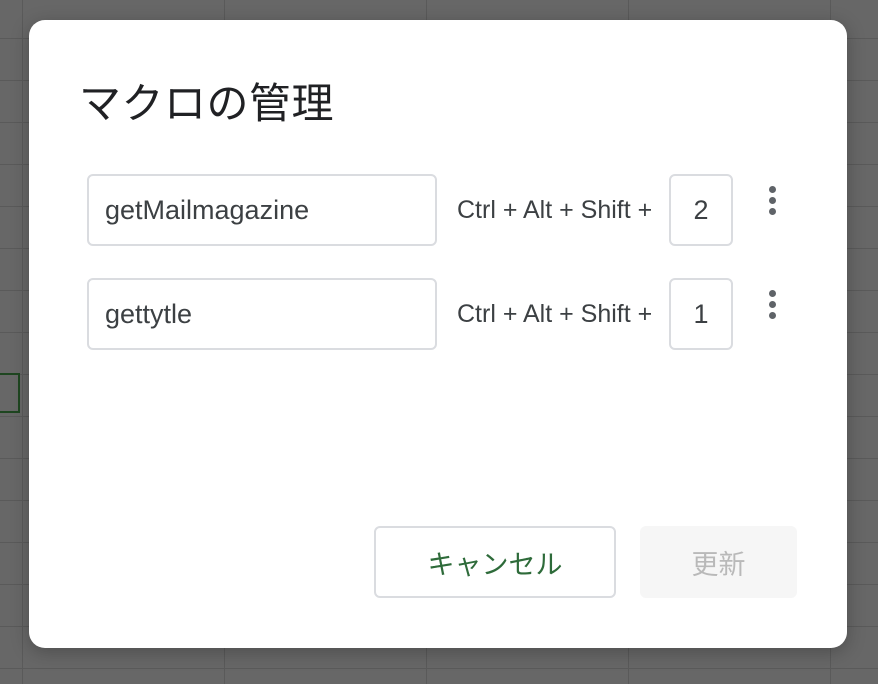  What do you see at coordinates (10, 393) in the screenshot?
I see `spreadsheet-selected-cell` at bounding box center [10, 393].